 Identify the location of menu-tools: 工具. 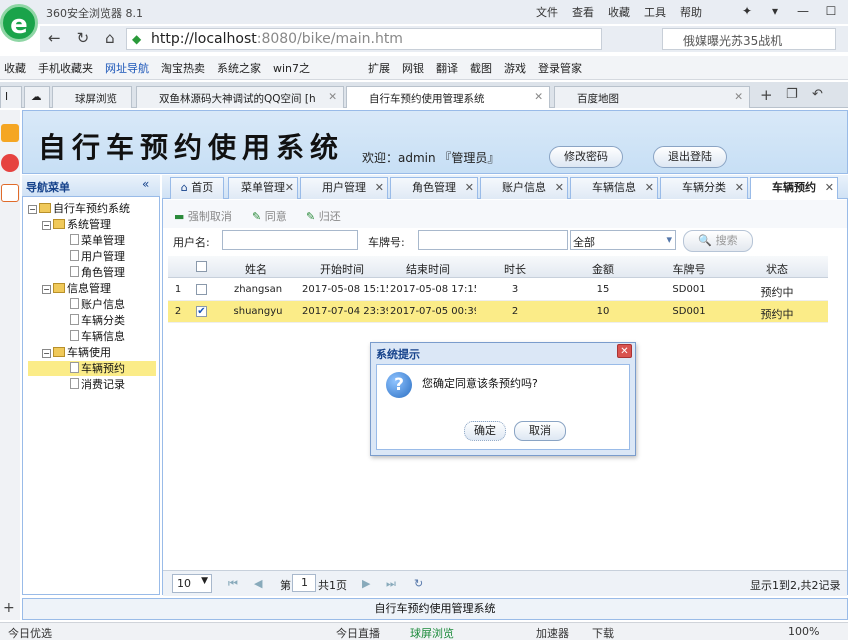
(655, 12).